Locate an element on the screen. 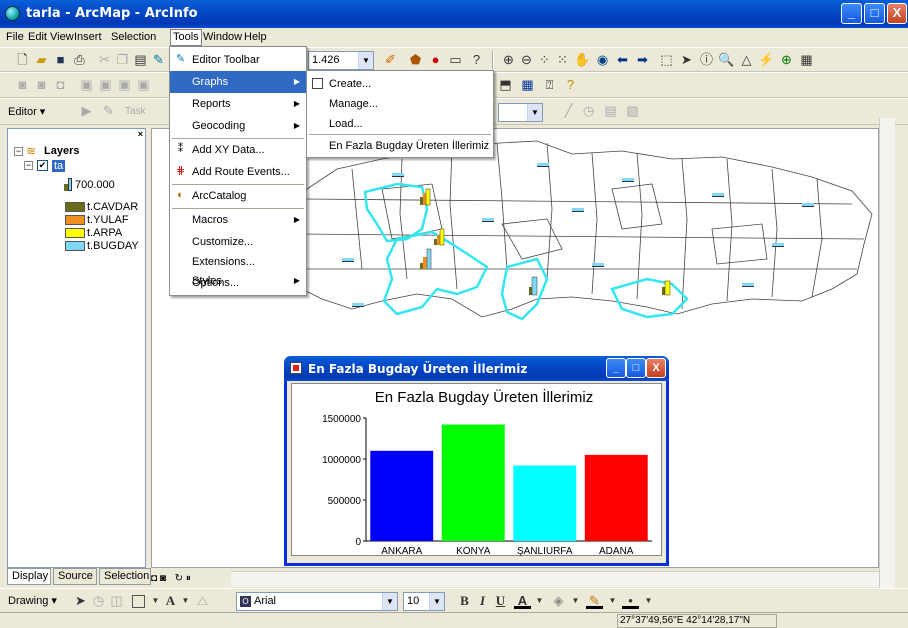 This screenshot has height=628, width=908. zoom-to-selected-icon: ◫ is located at coordinates (116, 600).